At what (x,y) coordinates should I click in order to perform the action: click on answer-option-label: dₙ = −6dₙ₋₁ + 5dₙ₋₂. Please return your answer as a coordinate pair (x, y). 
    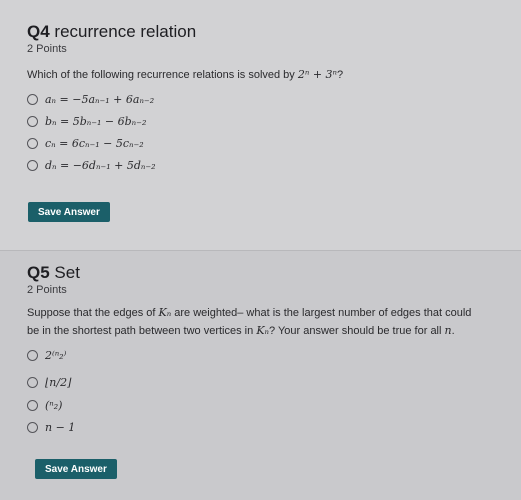
    Looking at the image, I should click on (100, 165).